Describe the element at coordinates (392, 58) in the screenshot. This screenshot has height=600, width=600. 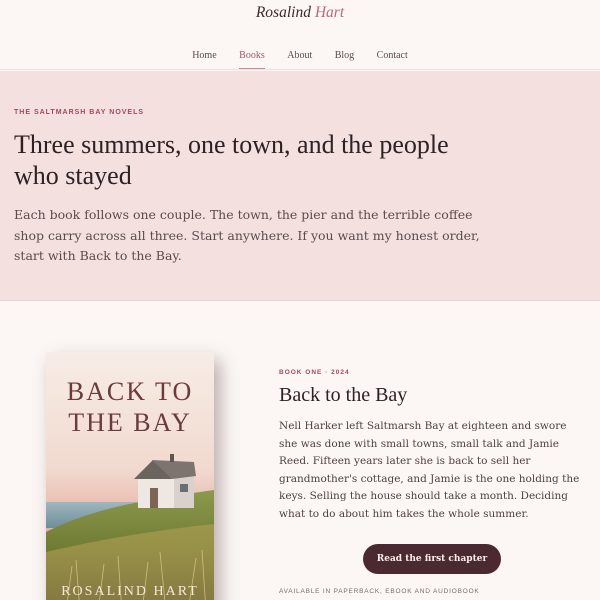
I see `nav-contact: Contact` at that location.